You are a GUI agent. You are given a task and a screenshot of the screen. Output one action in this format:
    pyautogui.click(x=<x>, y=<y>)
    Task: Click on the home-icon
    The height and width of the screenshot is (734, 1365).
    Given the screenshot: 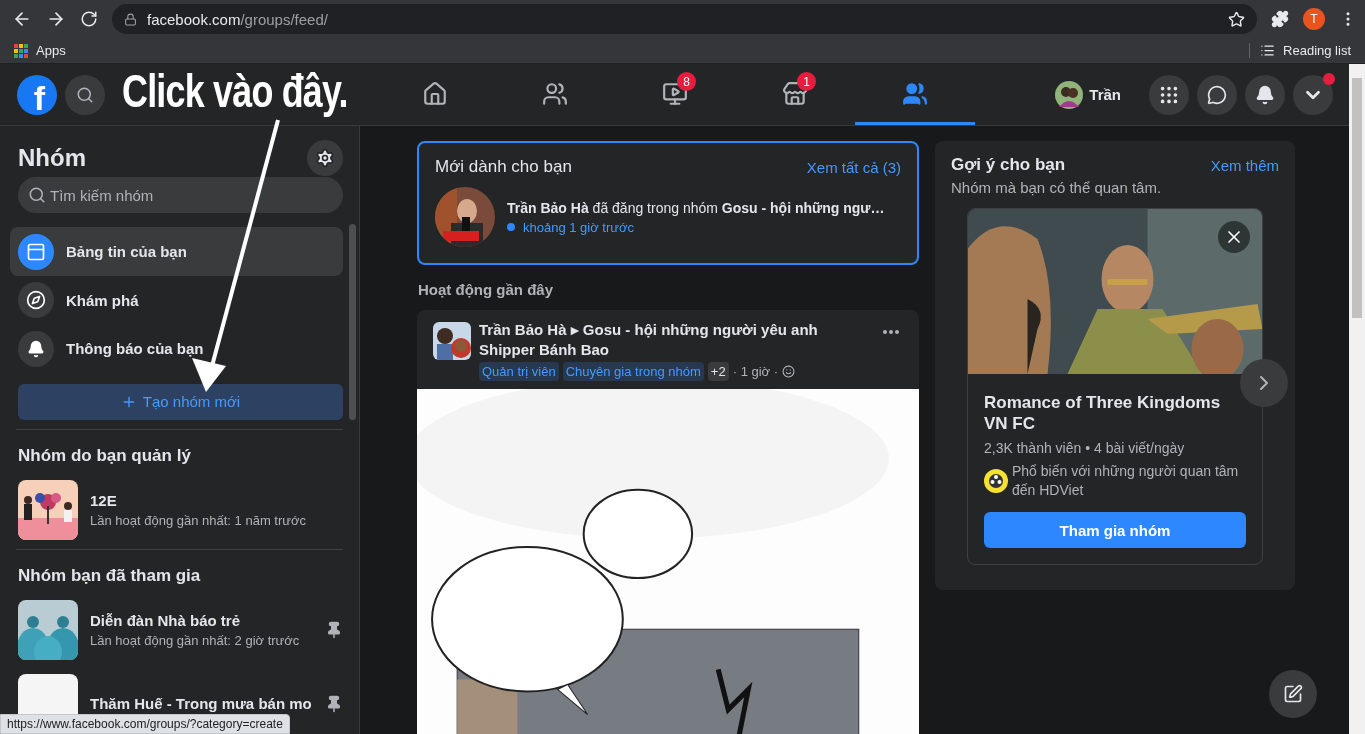 What is the action you would take?
    pyautogui.click(x=435, y=94)
    